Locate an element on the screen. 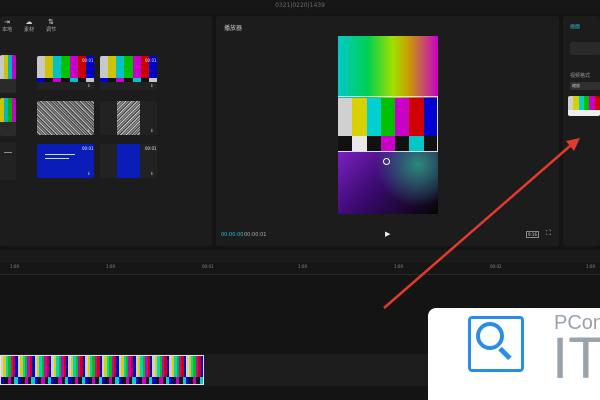  rotate-handle is located at coordinates (386, 161).